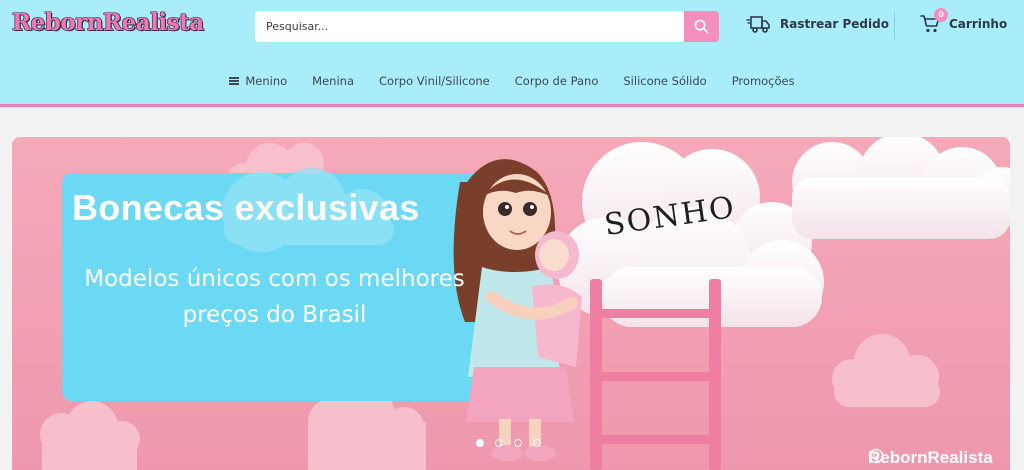 This screenshot has height=470, width=1024. I want to click on search-button, so click(701, 26).